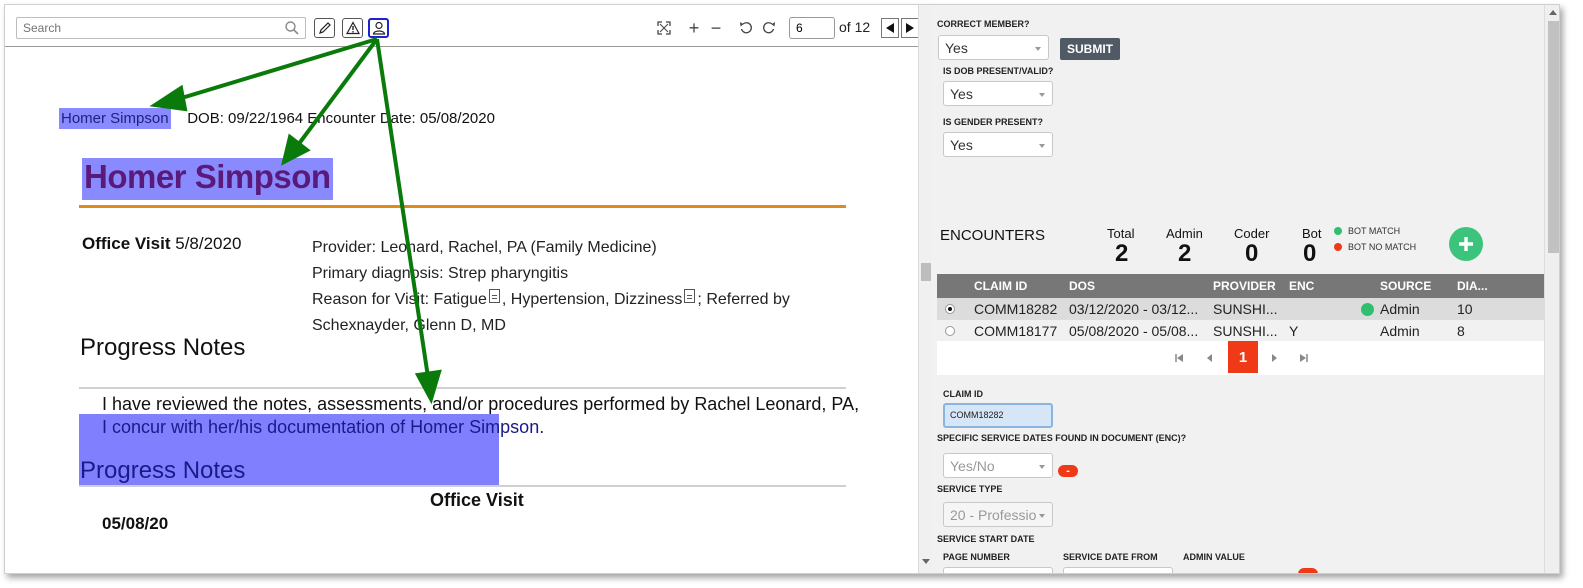 This screenshot has height=588, width=1583. Describe the element at coordinates (1184, 233) in the screenshot. I see `admin-label: Admin` at that location.